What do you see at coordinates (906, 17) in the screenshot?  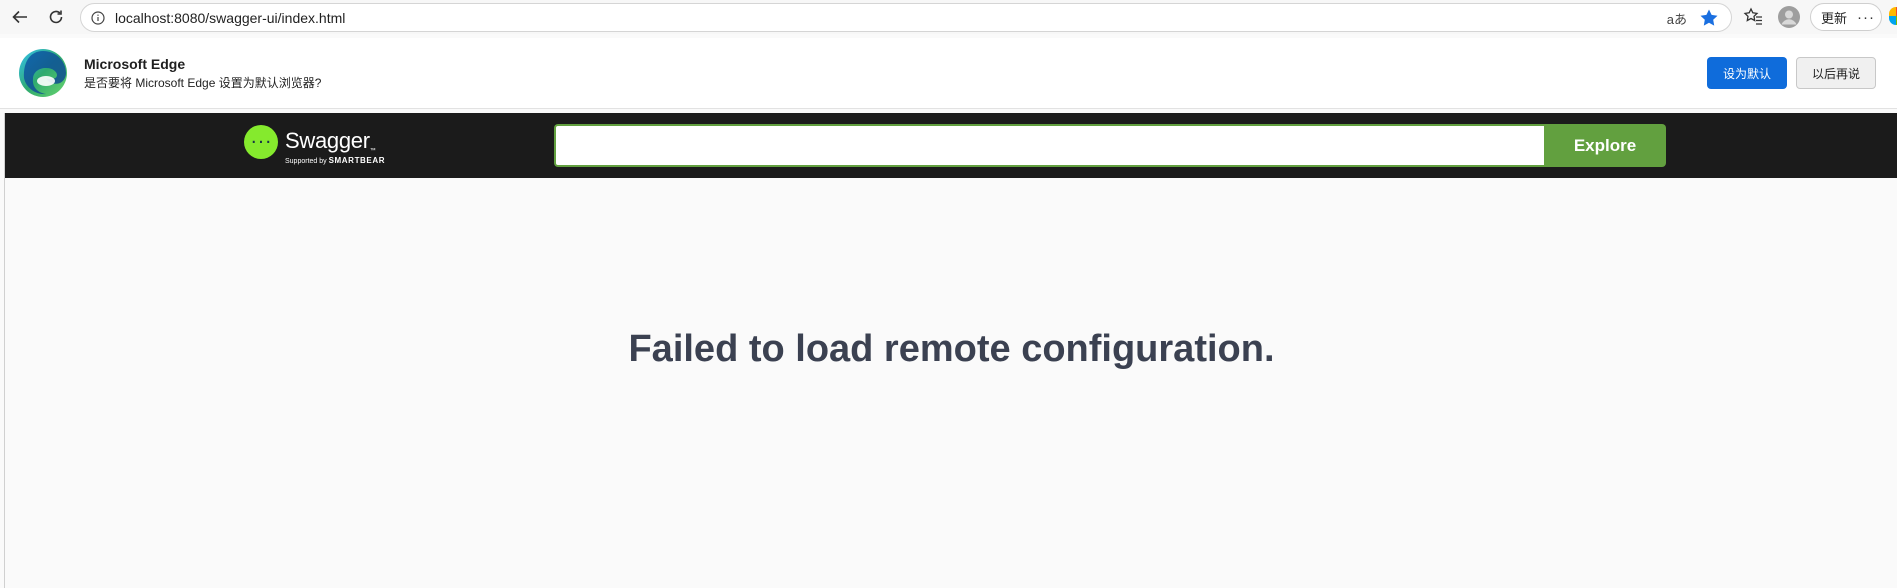 I see `address-bar: localhost:8080/swagger-ui/index.html aあ` at bounding box center [906, 17].